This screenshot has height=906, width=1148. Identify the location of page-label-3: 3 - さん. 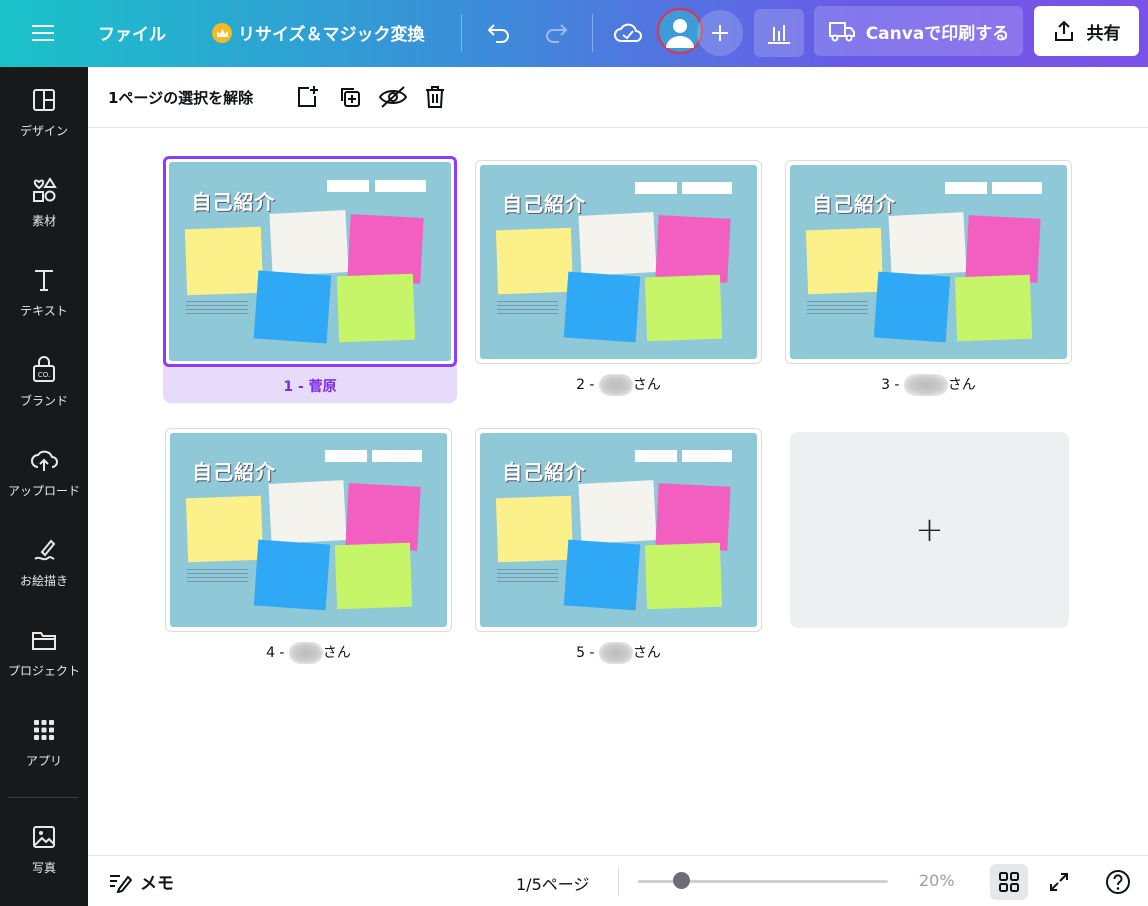
(928, 385).